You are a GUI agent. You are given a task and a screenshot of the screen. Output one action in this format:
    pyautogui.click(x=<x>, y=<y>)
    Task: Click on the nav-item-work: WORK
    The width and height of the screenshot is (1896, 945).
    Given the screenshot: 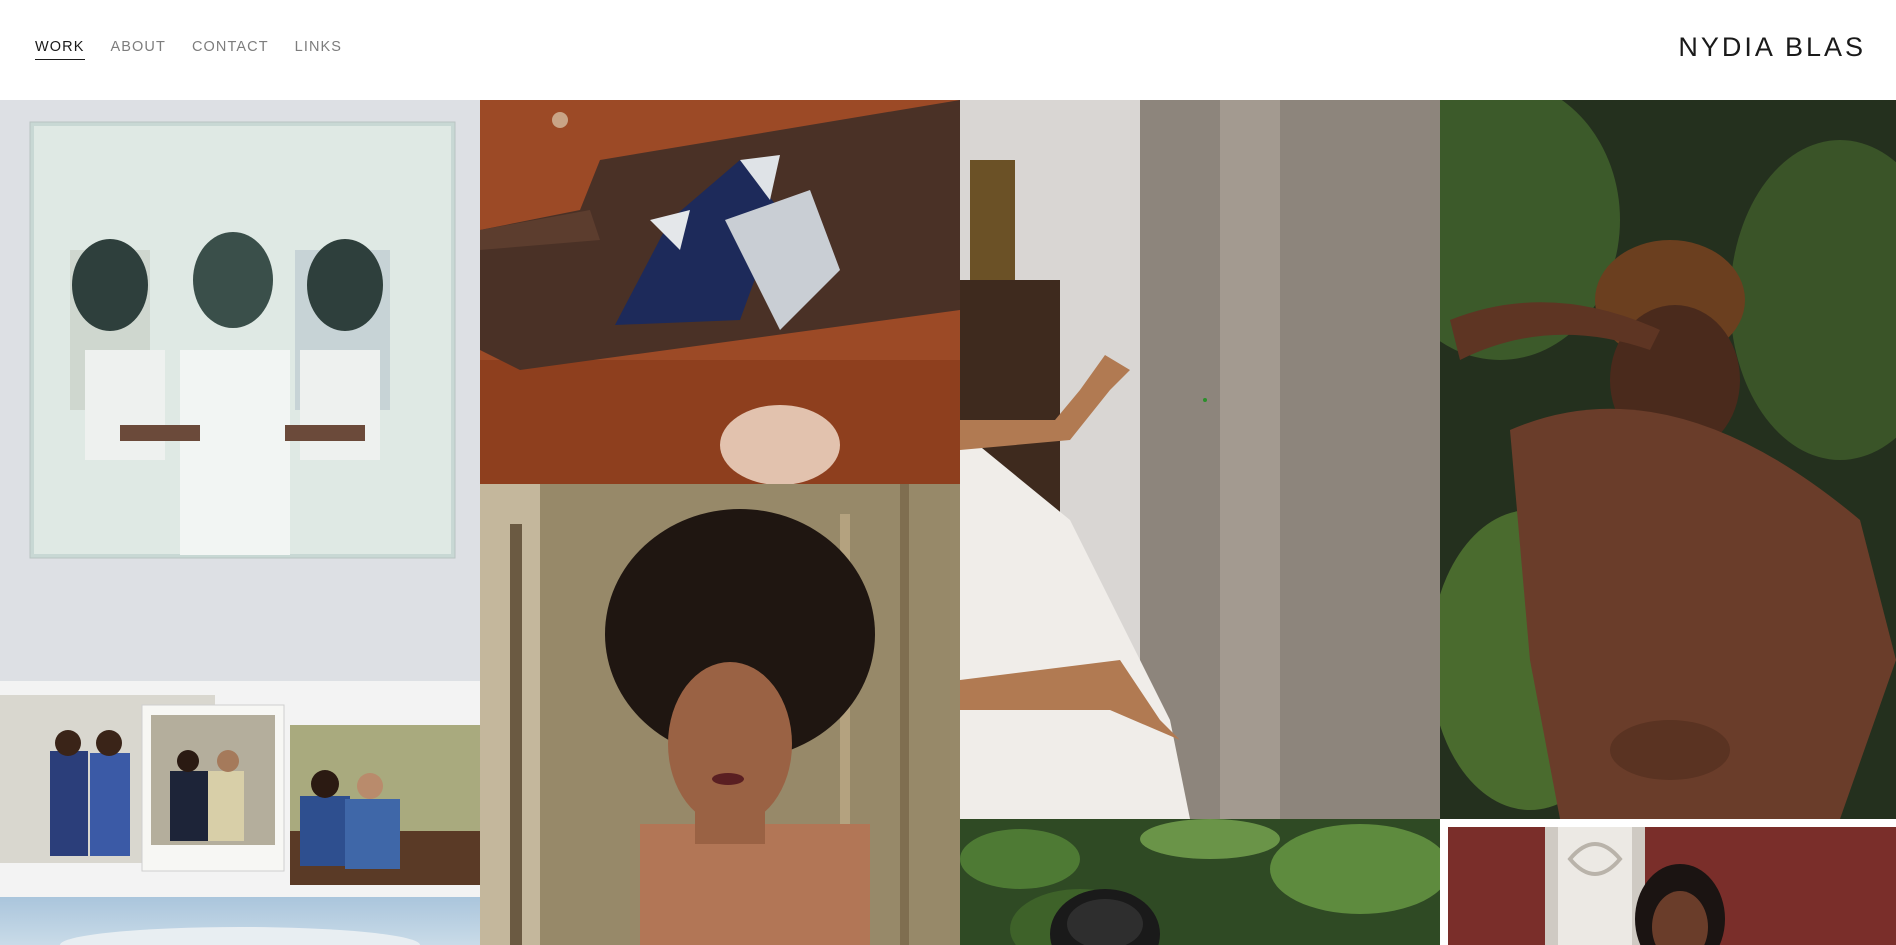 What is the action you would take?
    pyautogui.click(x=60, y=49)
    